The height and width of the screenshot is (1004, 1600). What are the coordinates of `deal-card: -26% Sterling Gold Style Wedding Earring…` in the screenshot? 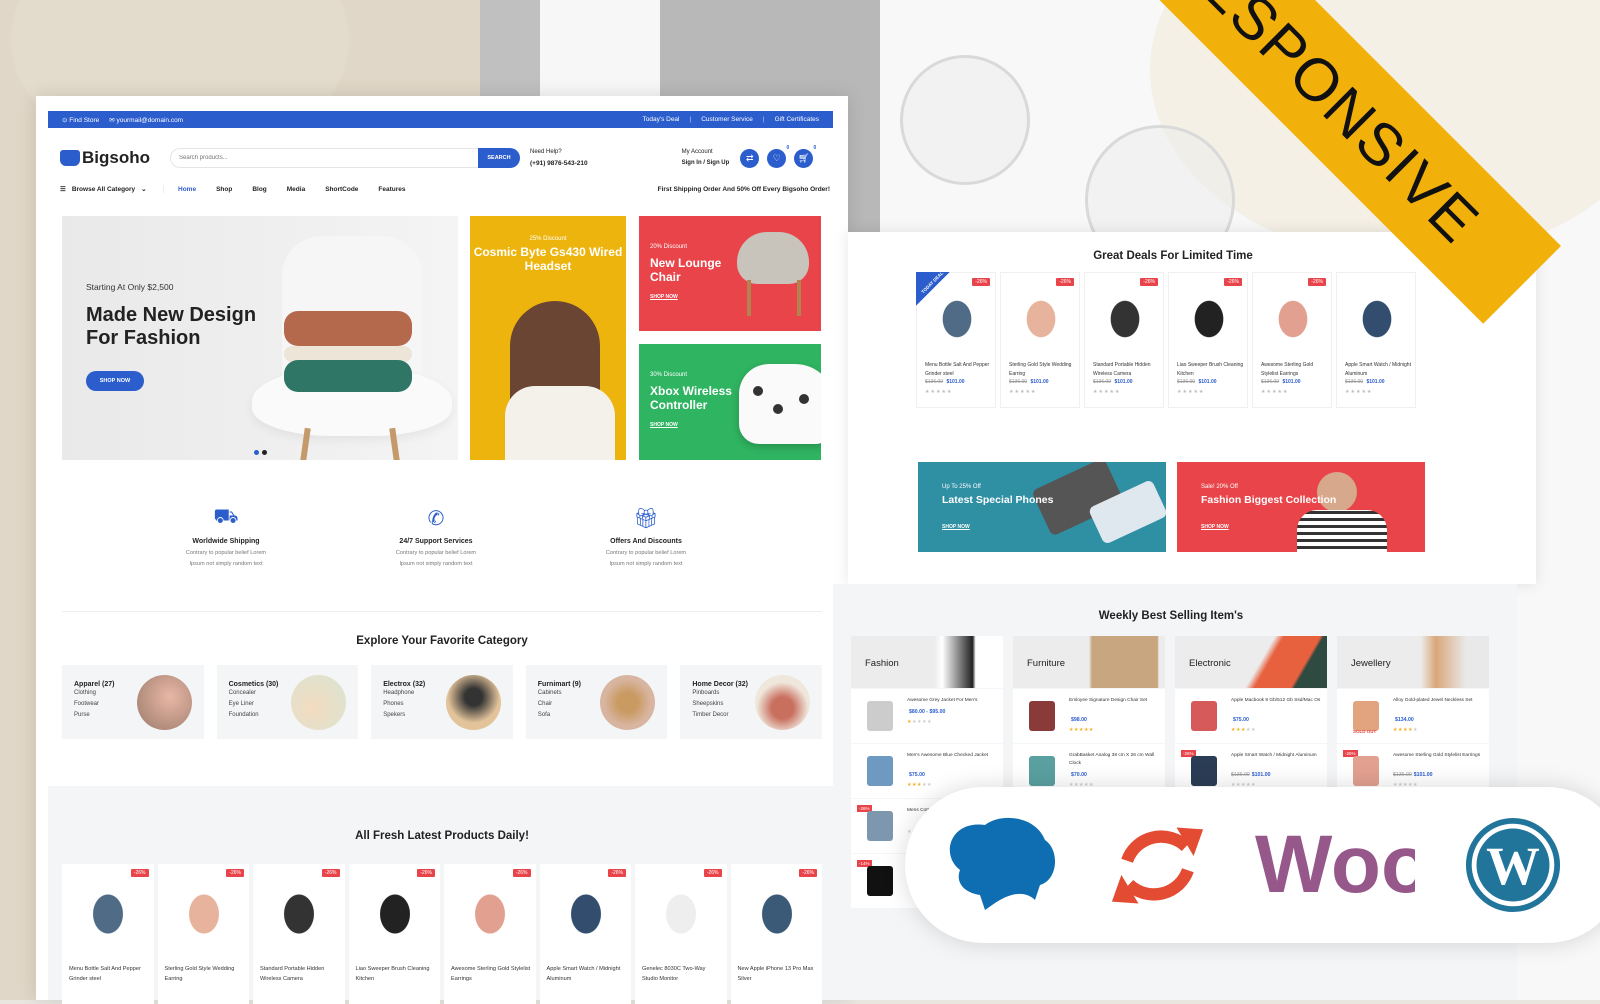 It's located at (1040, 340).